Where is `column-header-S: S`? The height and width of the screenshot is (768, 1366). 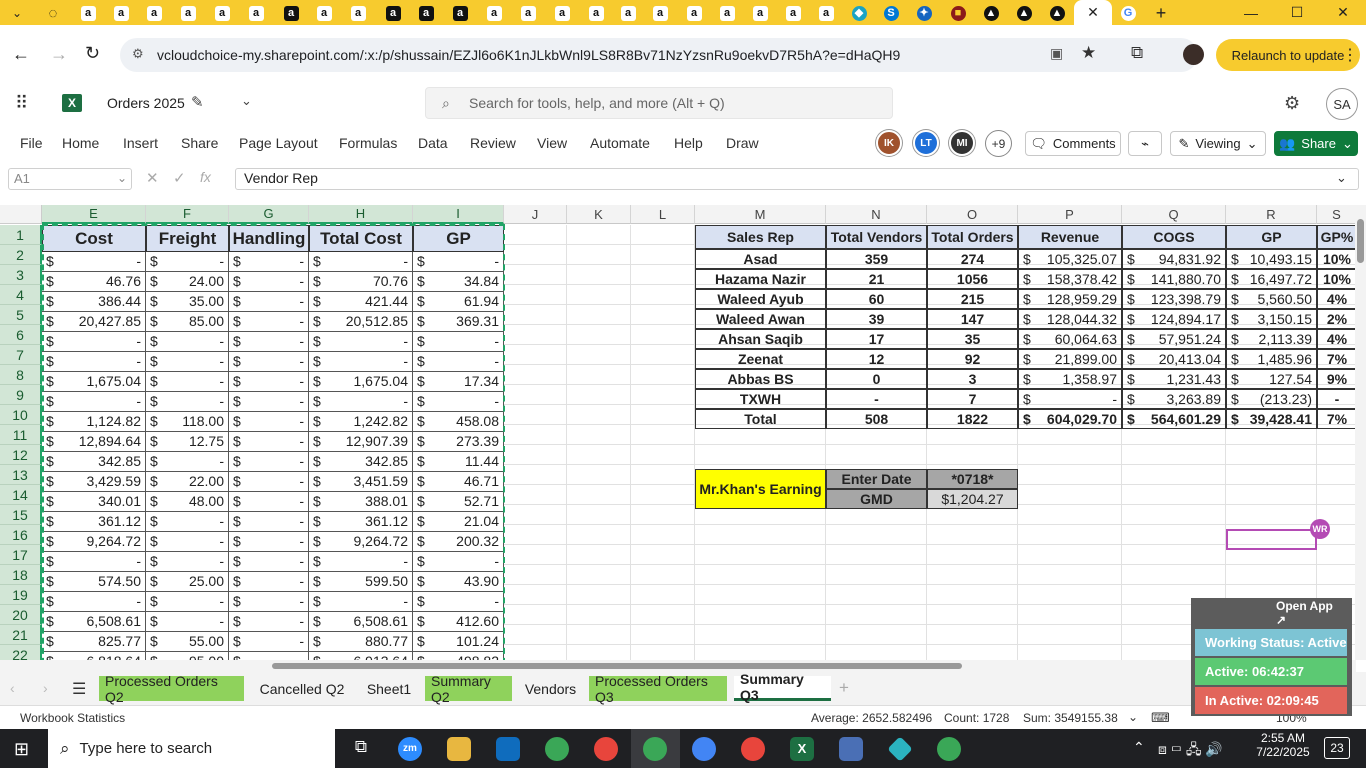
column-header-S: S is located at coordinates (1336, 214).